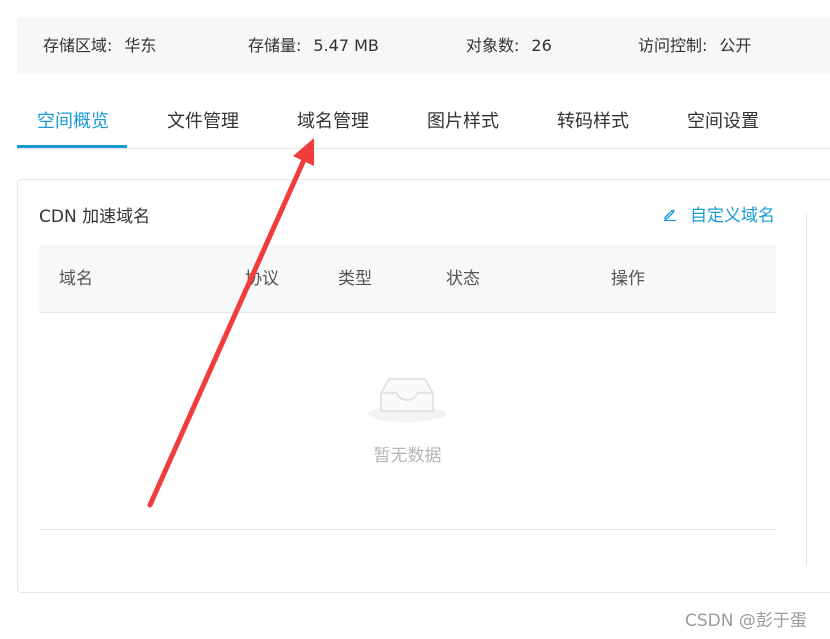  I want to click on column-header-type: 类型, so click(355, 279).